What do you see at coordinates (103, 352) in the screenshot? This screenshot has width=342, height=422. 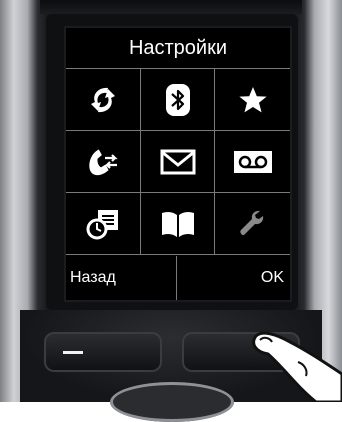 I see `left-display-key` at bounding box center [103, 352].